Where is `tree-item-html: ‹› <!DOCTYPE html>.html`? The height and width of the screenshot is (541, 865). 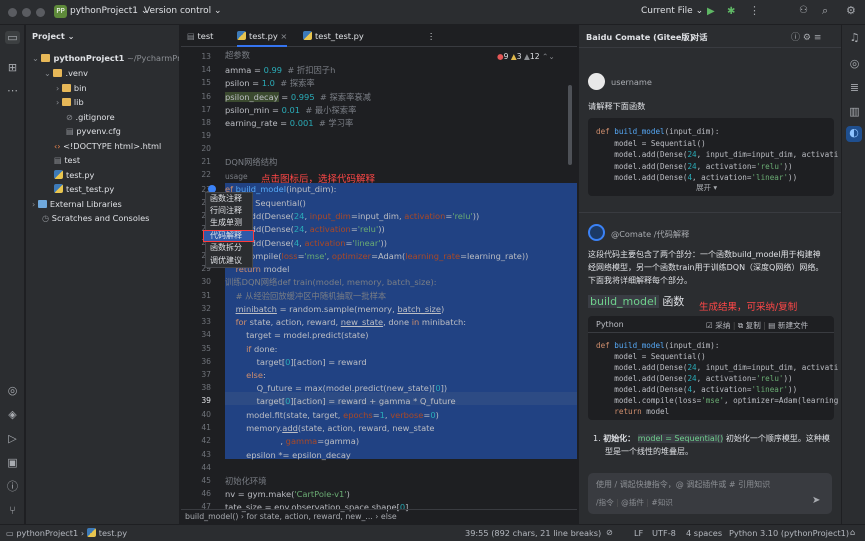 tree-item-html: ‹› <!DOCTYPE html>.html is located at coordinates (107, 146).